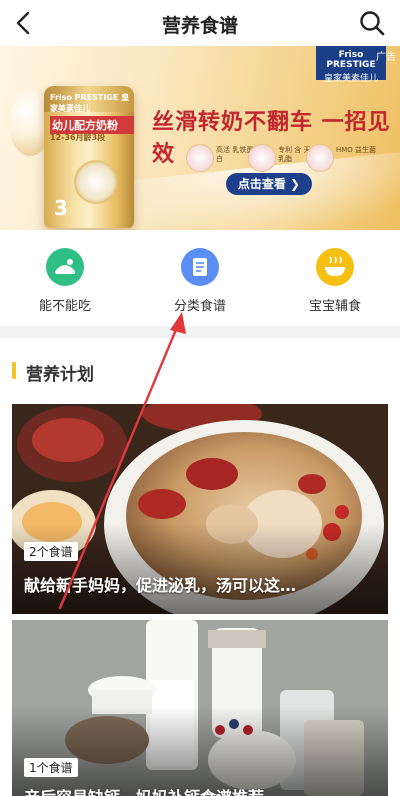 The image size is (400, 796). Describe the element at coordinates (51, 767) in the screenshot. I see `recipe-count-badge: 1个食谱` at that location.